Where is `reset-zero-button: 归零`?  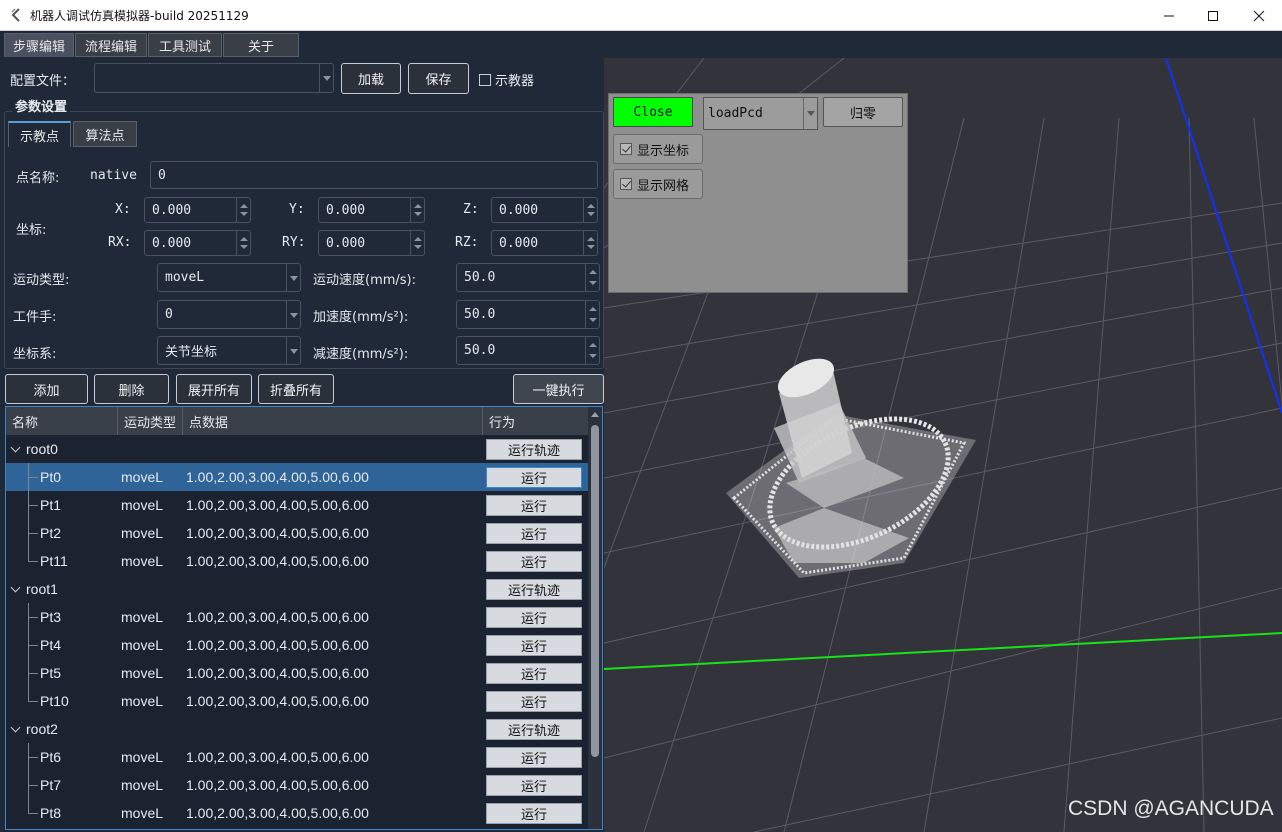 reset-zero-button: 归零 is located at coordinates (863, 112).